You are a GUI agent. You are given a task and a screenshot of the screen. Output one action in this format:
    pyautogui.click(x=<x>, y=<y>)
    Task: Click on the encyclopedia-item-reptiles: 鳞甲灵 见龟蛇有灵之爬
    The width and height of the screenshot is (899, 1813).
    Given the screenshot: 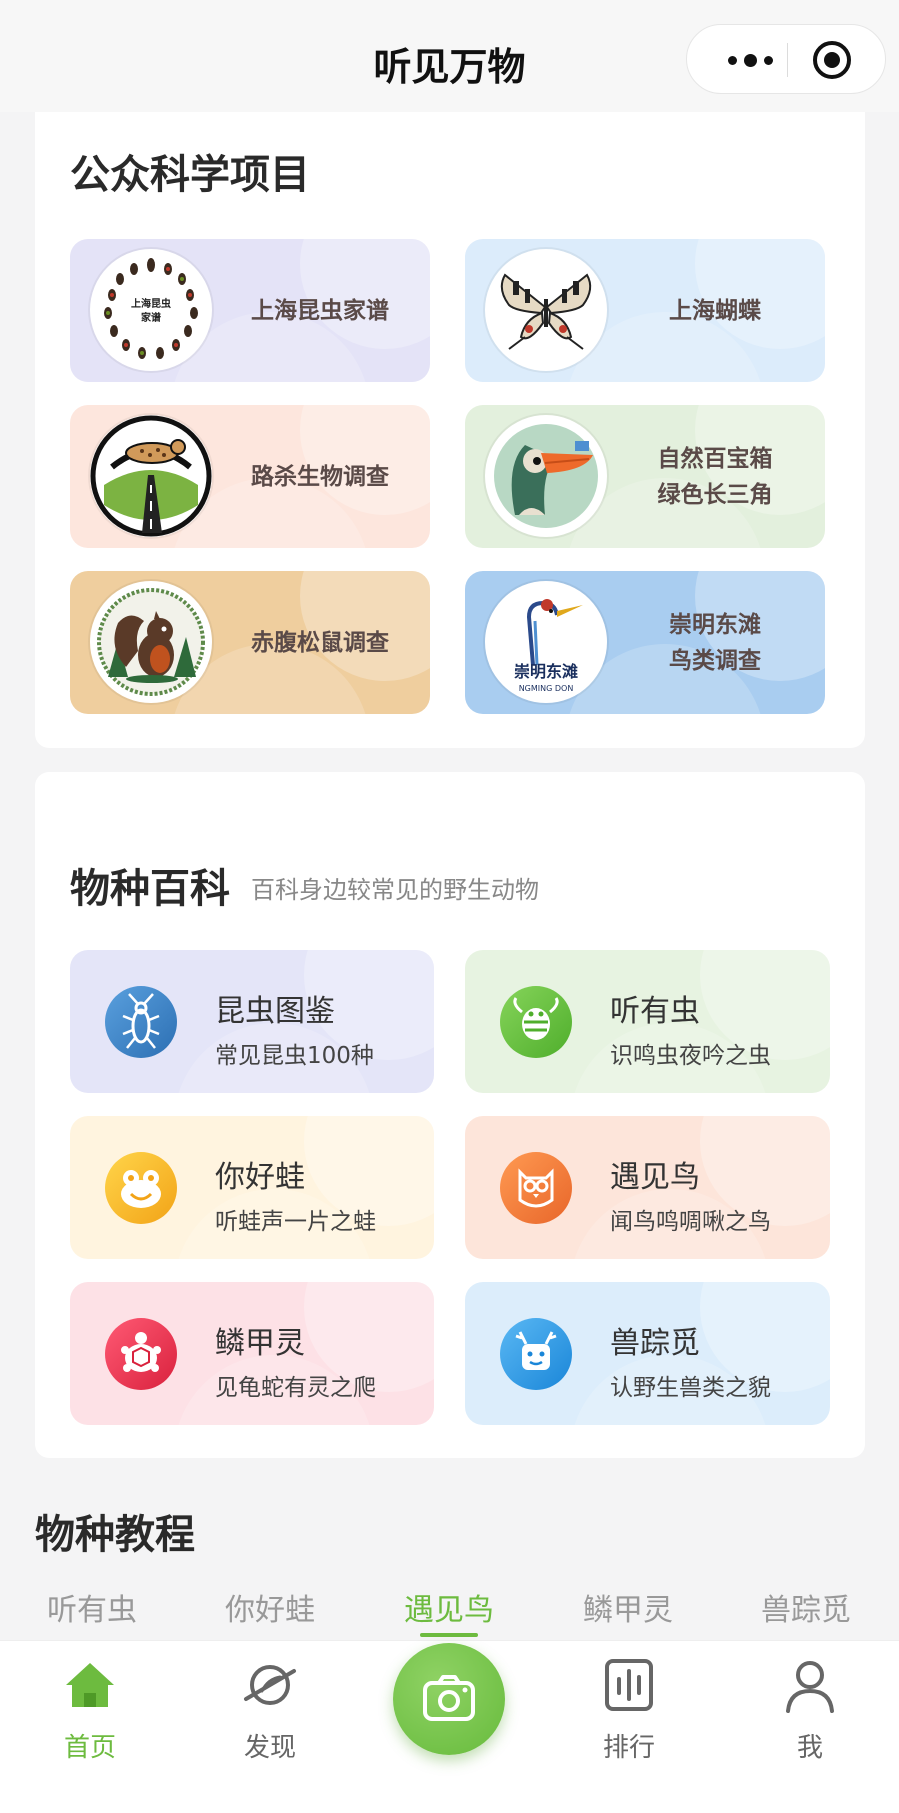 What is the action you would take?
    pyautogui.click(x=252, y=1353)
    